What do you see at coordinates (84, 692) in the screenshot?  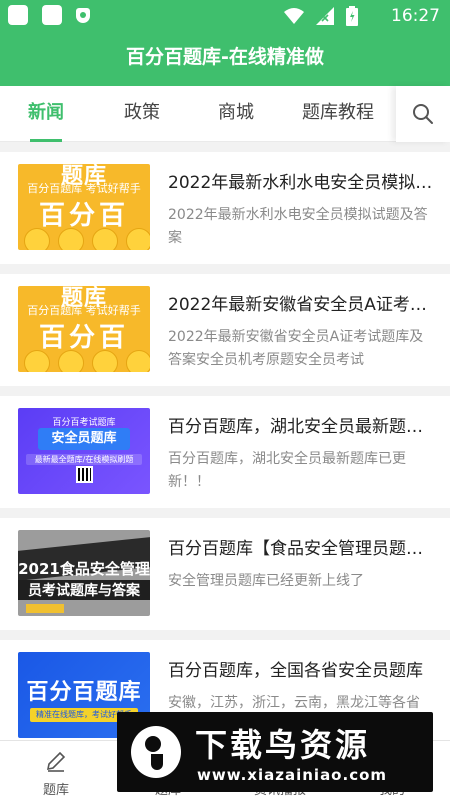 I see `thumbnail-text: 百分百题库` at bounding box center [84, 692].